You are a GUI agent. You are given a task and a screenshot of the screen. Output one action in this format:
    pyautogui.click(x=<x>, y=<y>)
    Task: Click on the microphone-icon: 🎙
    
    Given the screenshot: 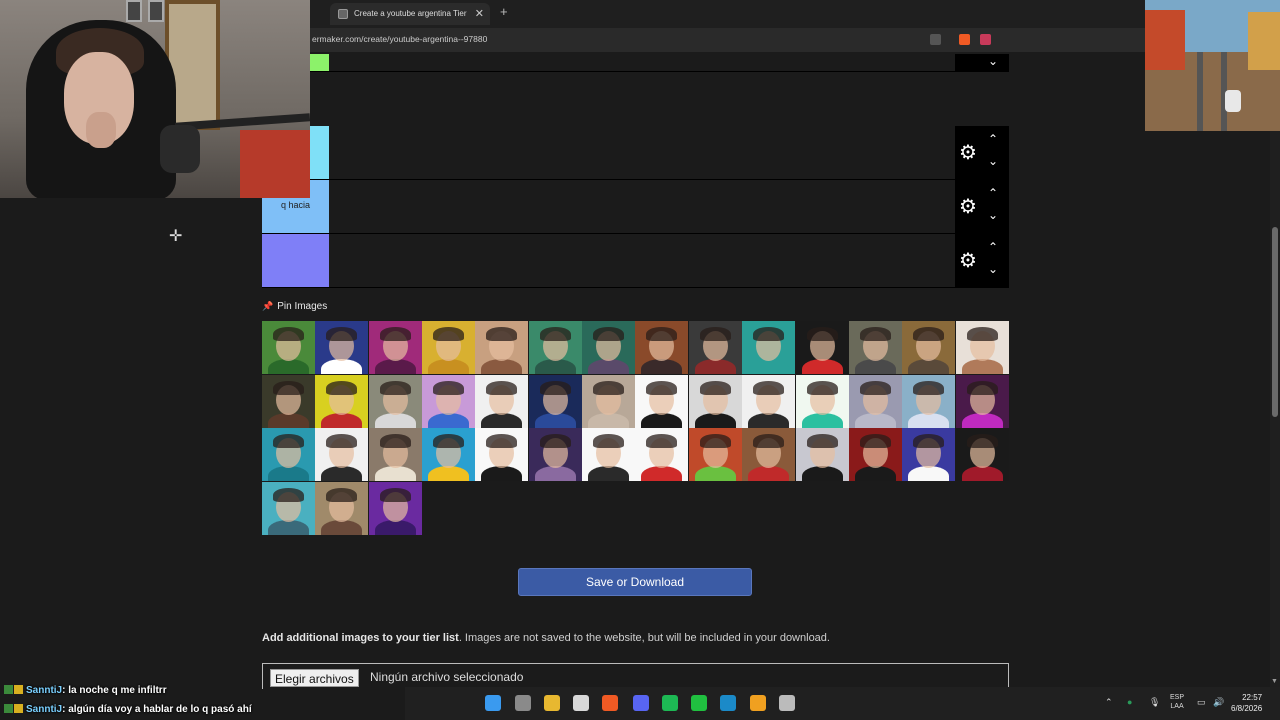 What is the action you would take?
    pyautogui.click(x=1154, y=702)
    